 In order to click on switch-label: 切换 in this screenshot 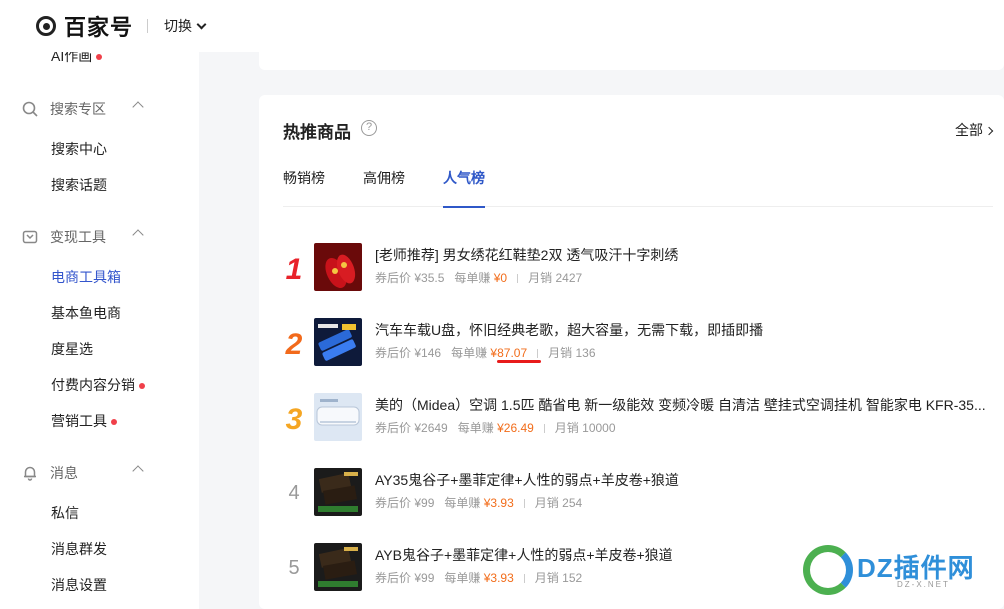, I will do `click(178, 26)`.